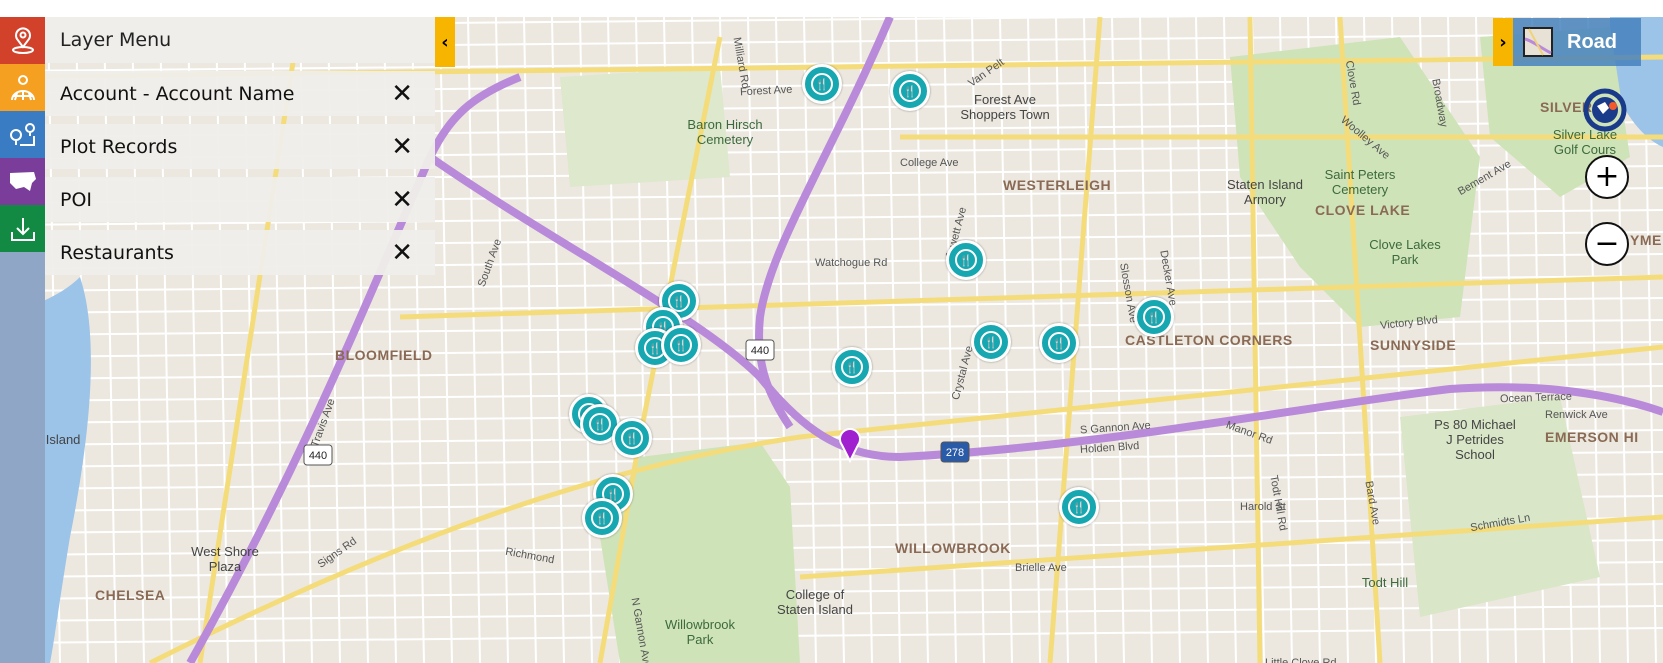 Image resolution: width=1663 pixels, height=663 pixels. I want to click on map-type-label: Road, so click(1592, 41).